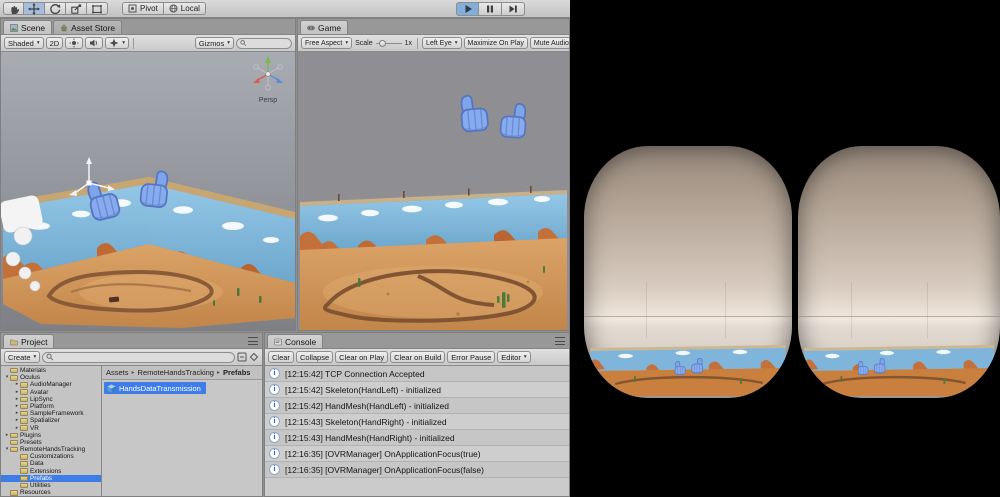  What do you see at coordinates (51, 492) in the screenshot?
I see `project-tree-item: Resources` at bounding box center [51, 492].